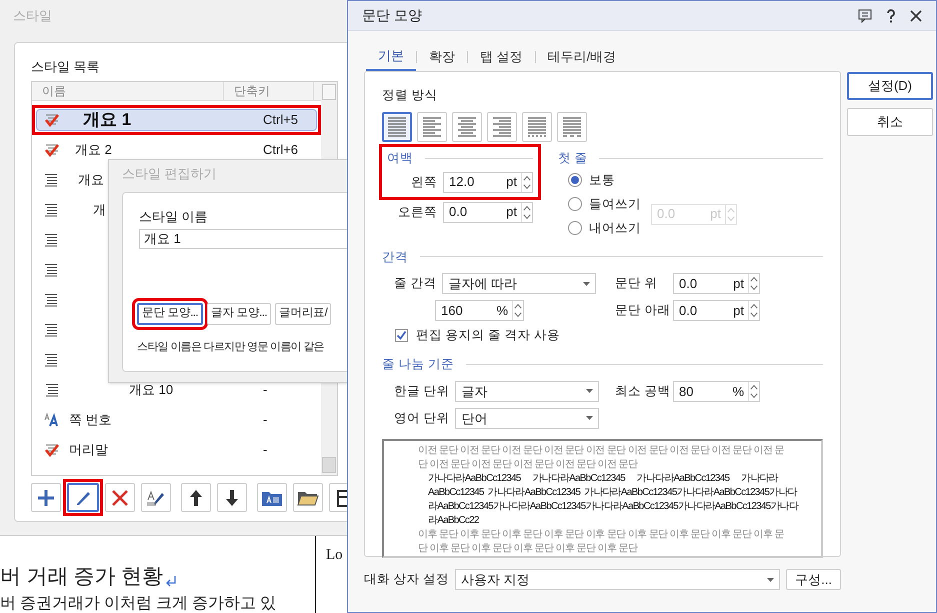 This screenshot has width=937, height=613. What do you see at coordinates (138, 604) in the screenshot?
I see `document-text: 버 증권거래가 이처럼 크게 증가하고 있` at bounding box center [138, 604].